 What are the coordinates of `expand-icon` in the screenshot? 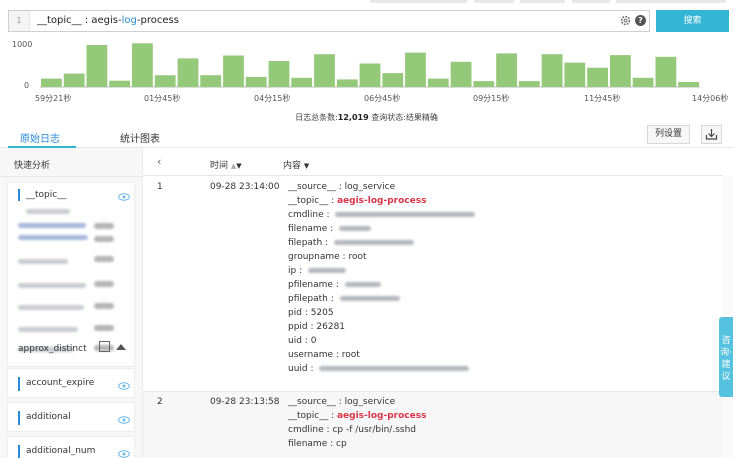 It's located at (104, 346).